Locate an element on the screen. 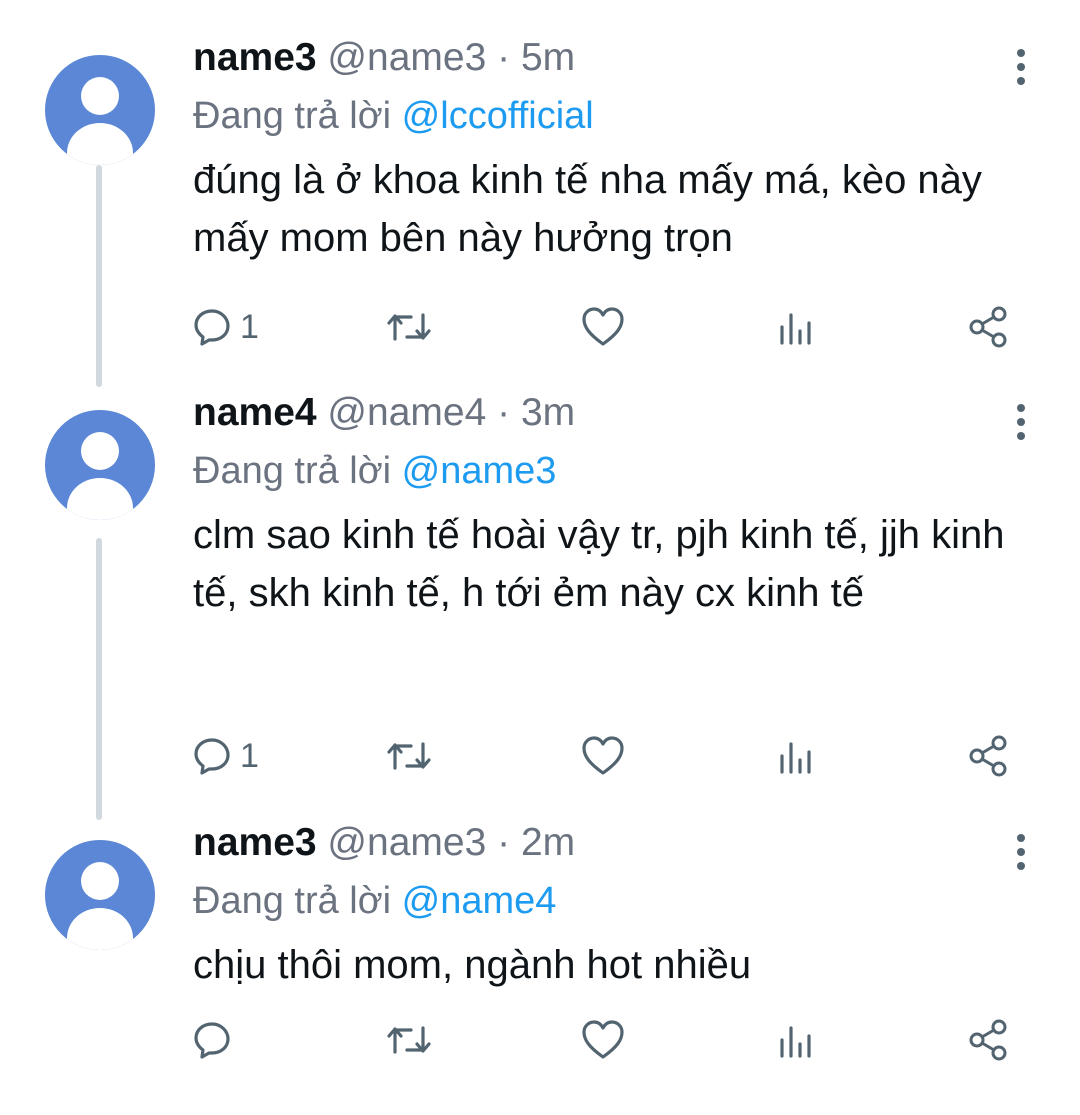  tweet-header: name3 @name3 · 5m is located at coordinates (384, 58).